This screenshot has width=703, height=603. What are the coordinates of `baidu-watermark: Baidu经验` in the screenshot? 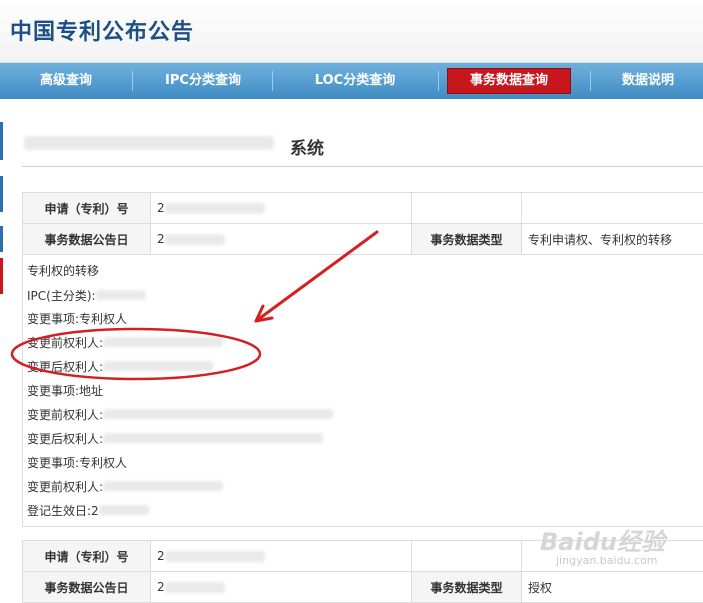 It's located at (602, 539).